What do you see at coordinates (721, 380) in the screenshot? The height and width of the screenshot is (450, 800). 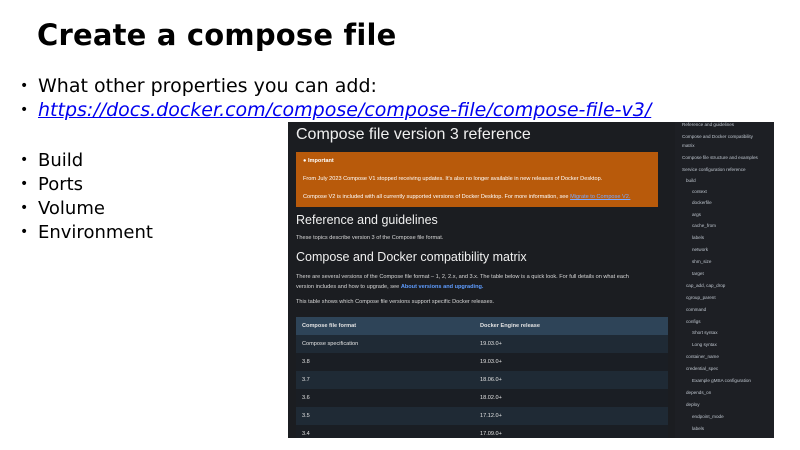 I see `toc-item: Example gMSA configuration` at bounding box center [721, 380].